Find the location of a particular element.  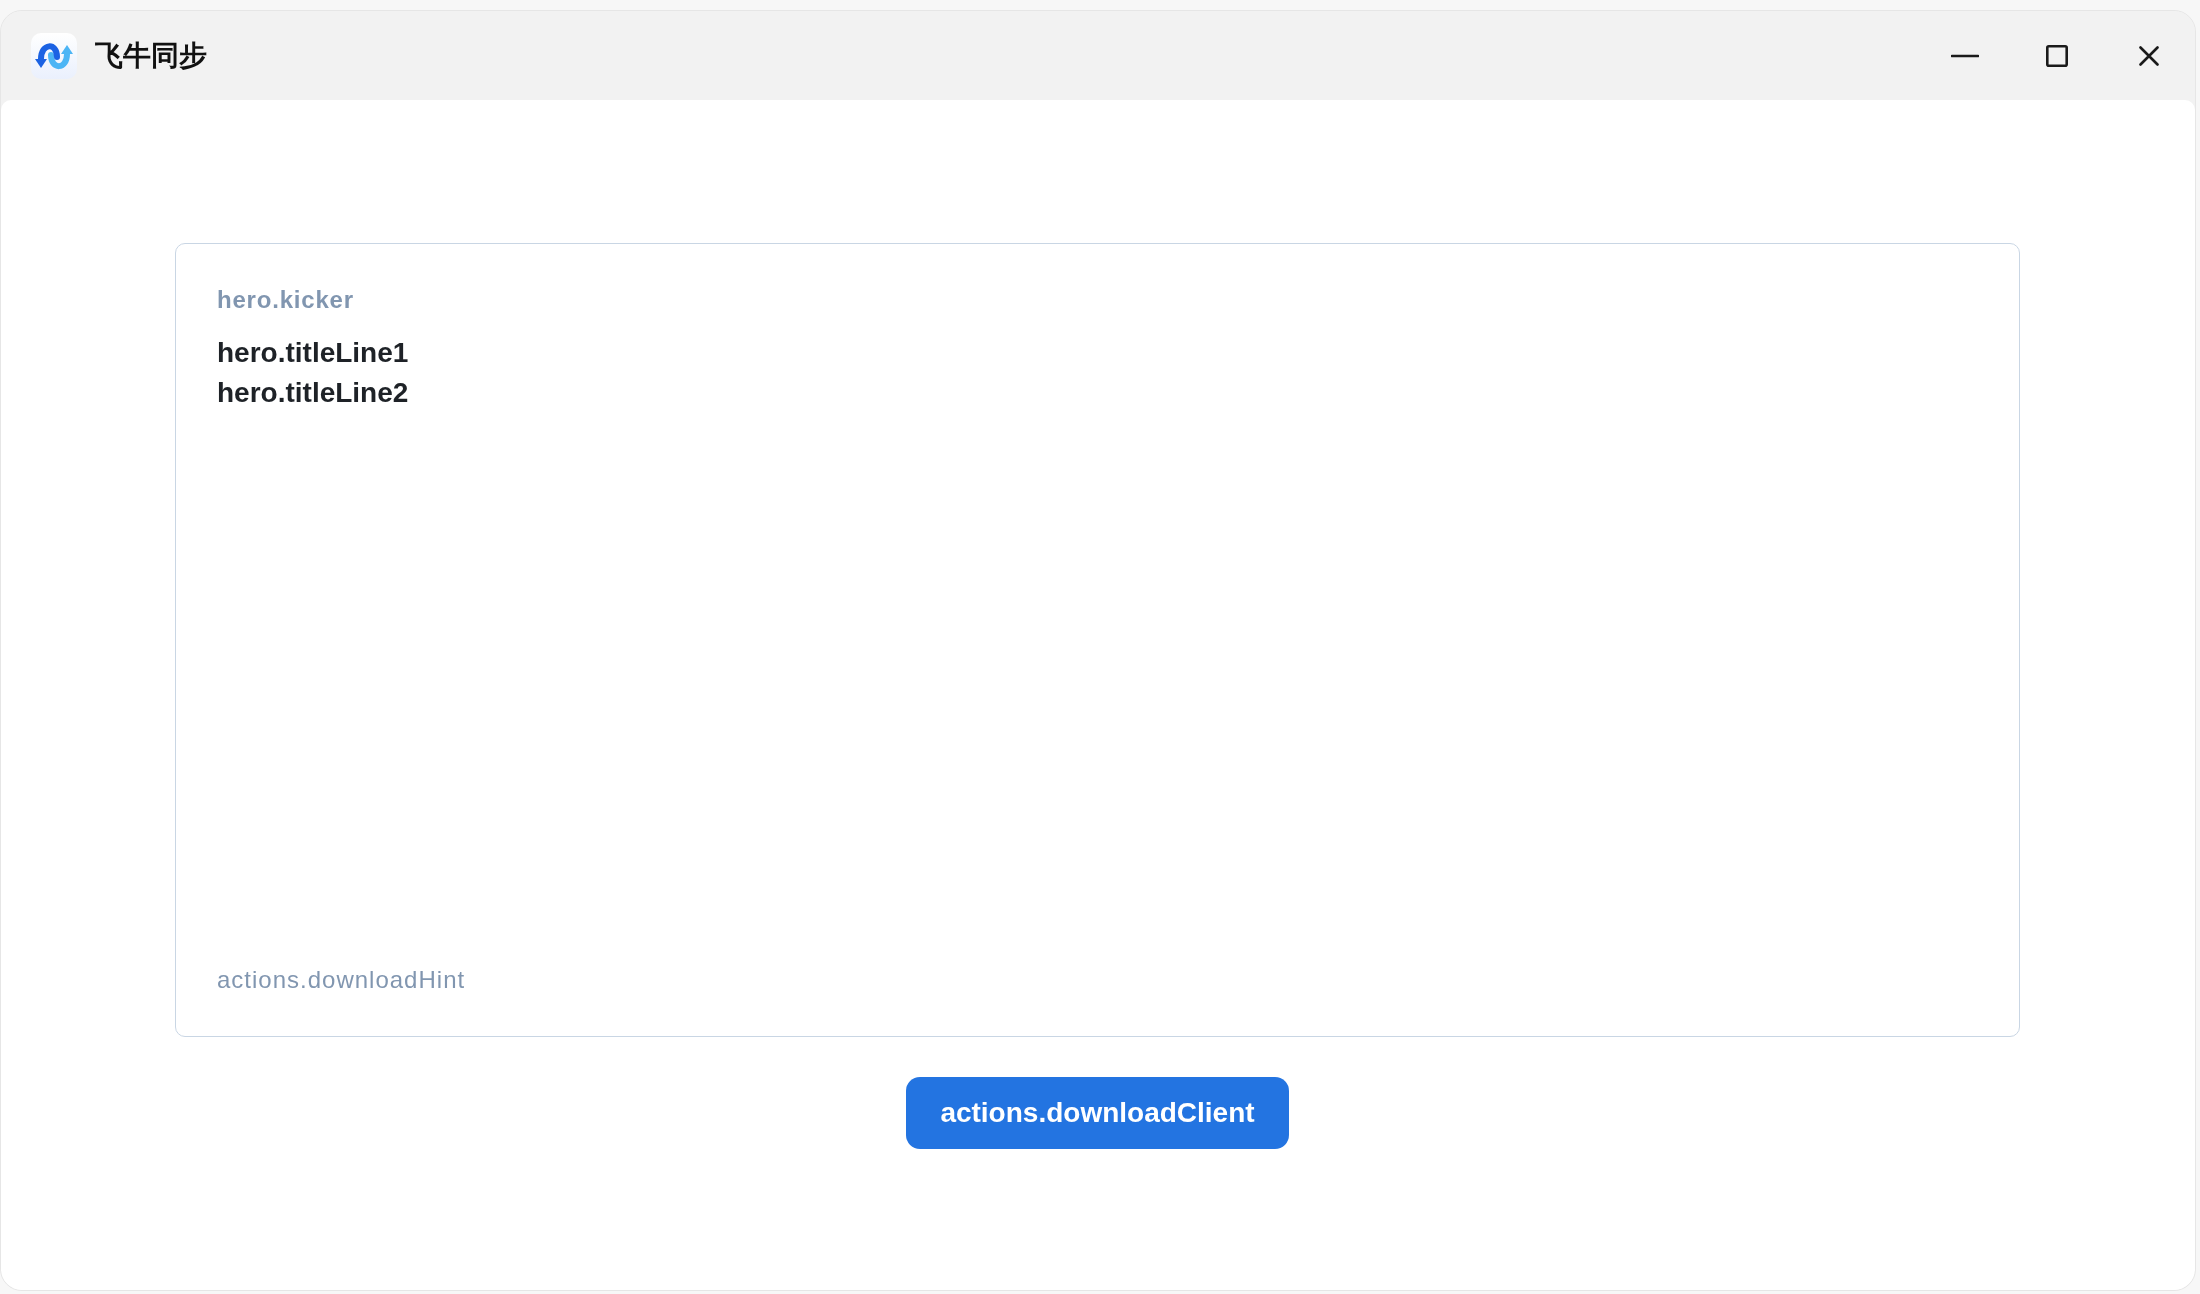

app-logo-icon is located at coordinates (54, 55).